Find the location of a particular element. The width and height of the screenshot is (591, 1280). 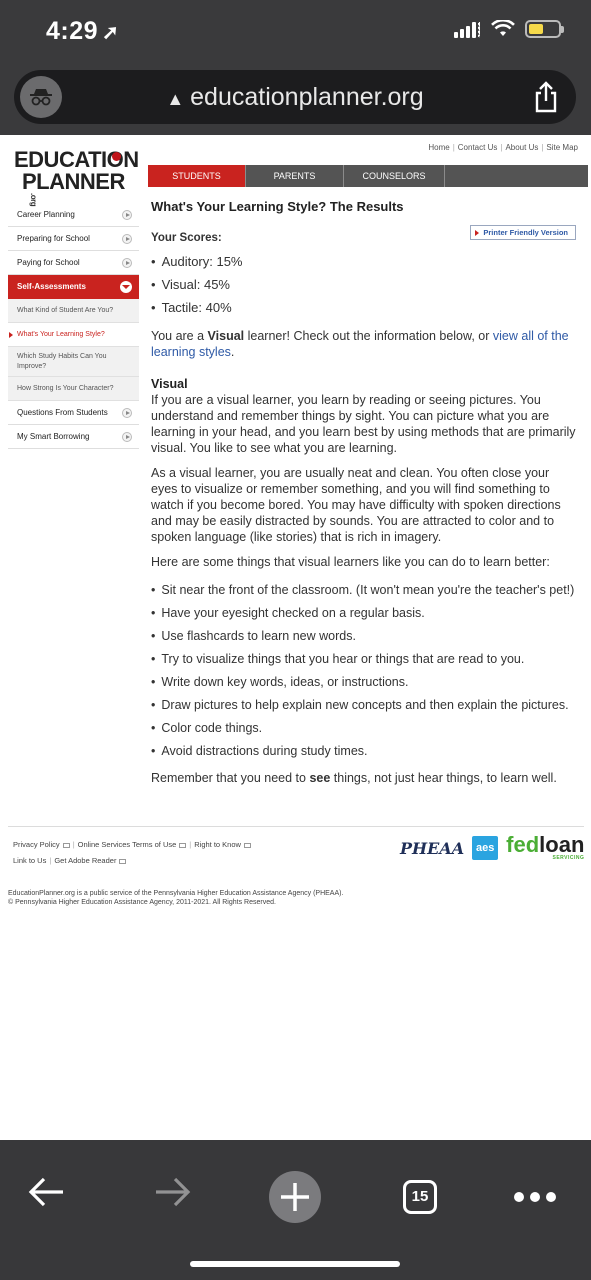

scores-heading: Your Scores: is located at coordinates (186, 238).